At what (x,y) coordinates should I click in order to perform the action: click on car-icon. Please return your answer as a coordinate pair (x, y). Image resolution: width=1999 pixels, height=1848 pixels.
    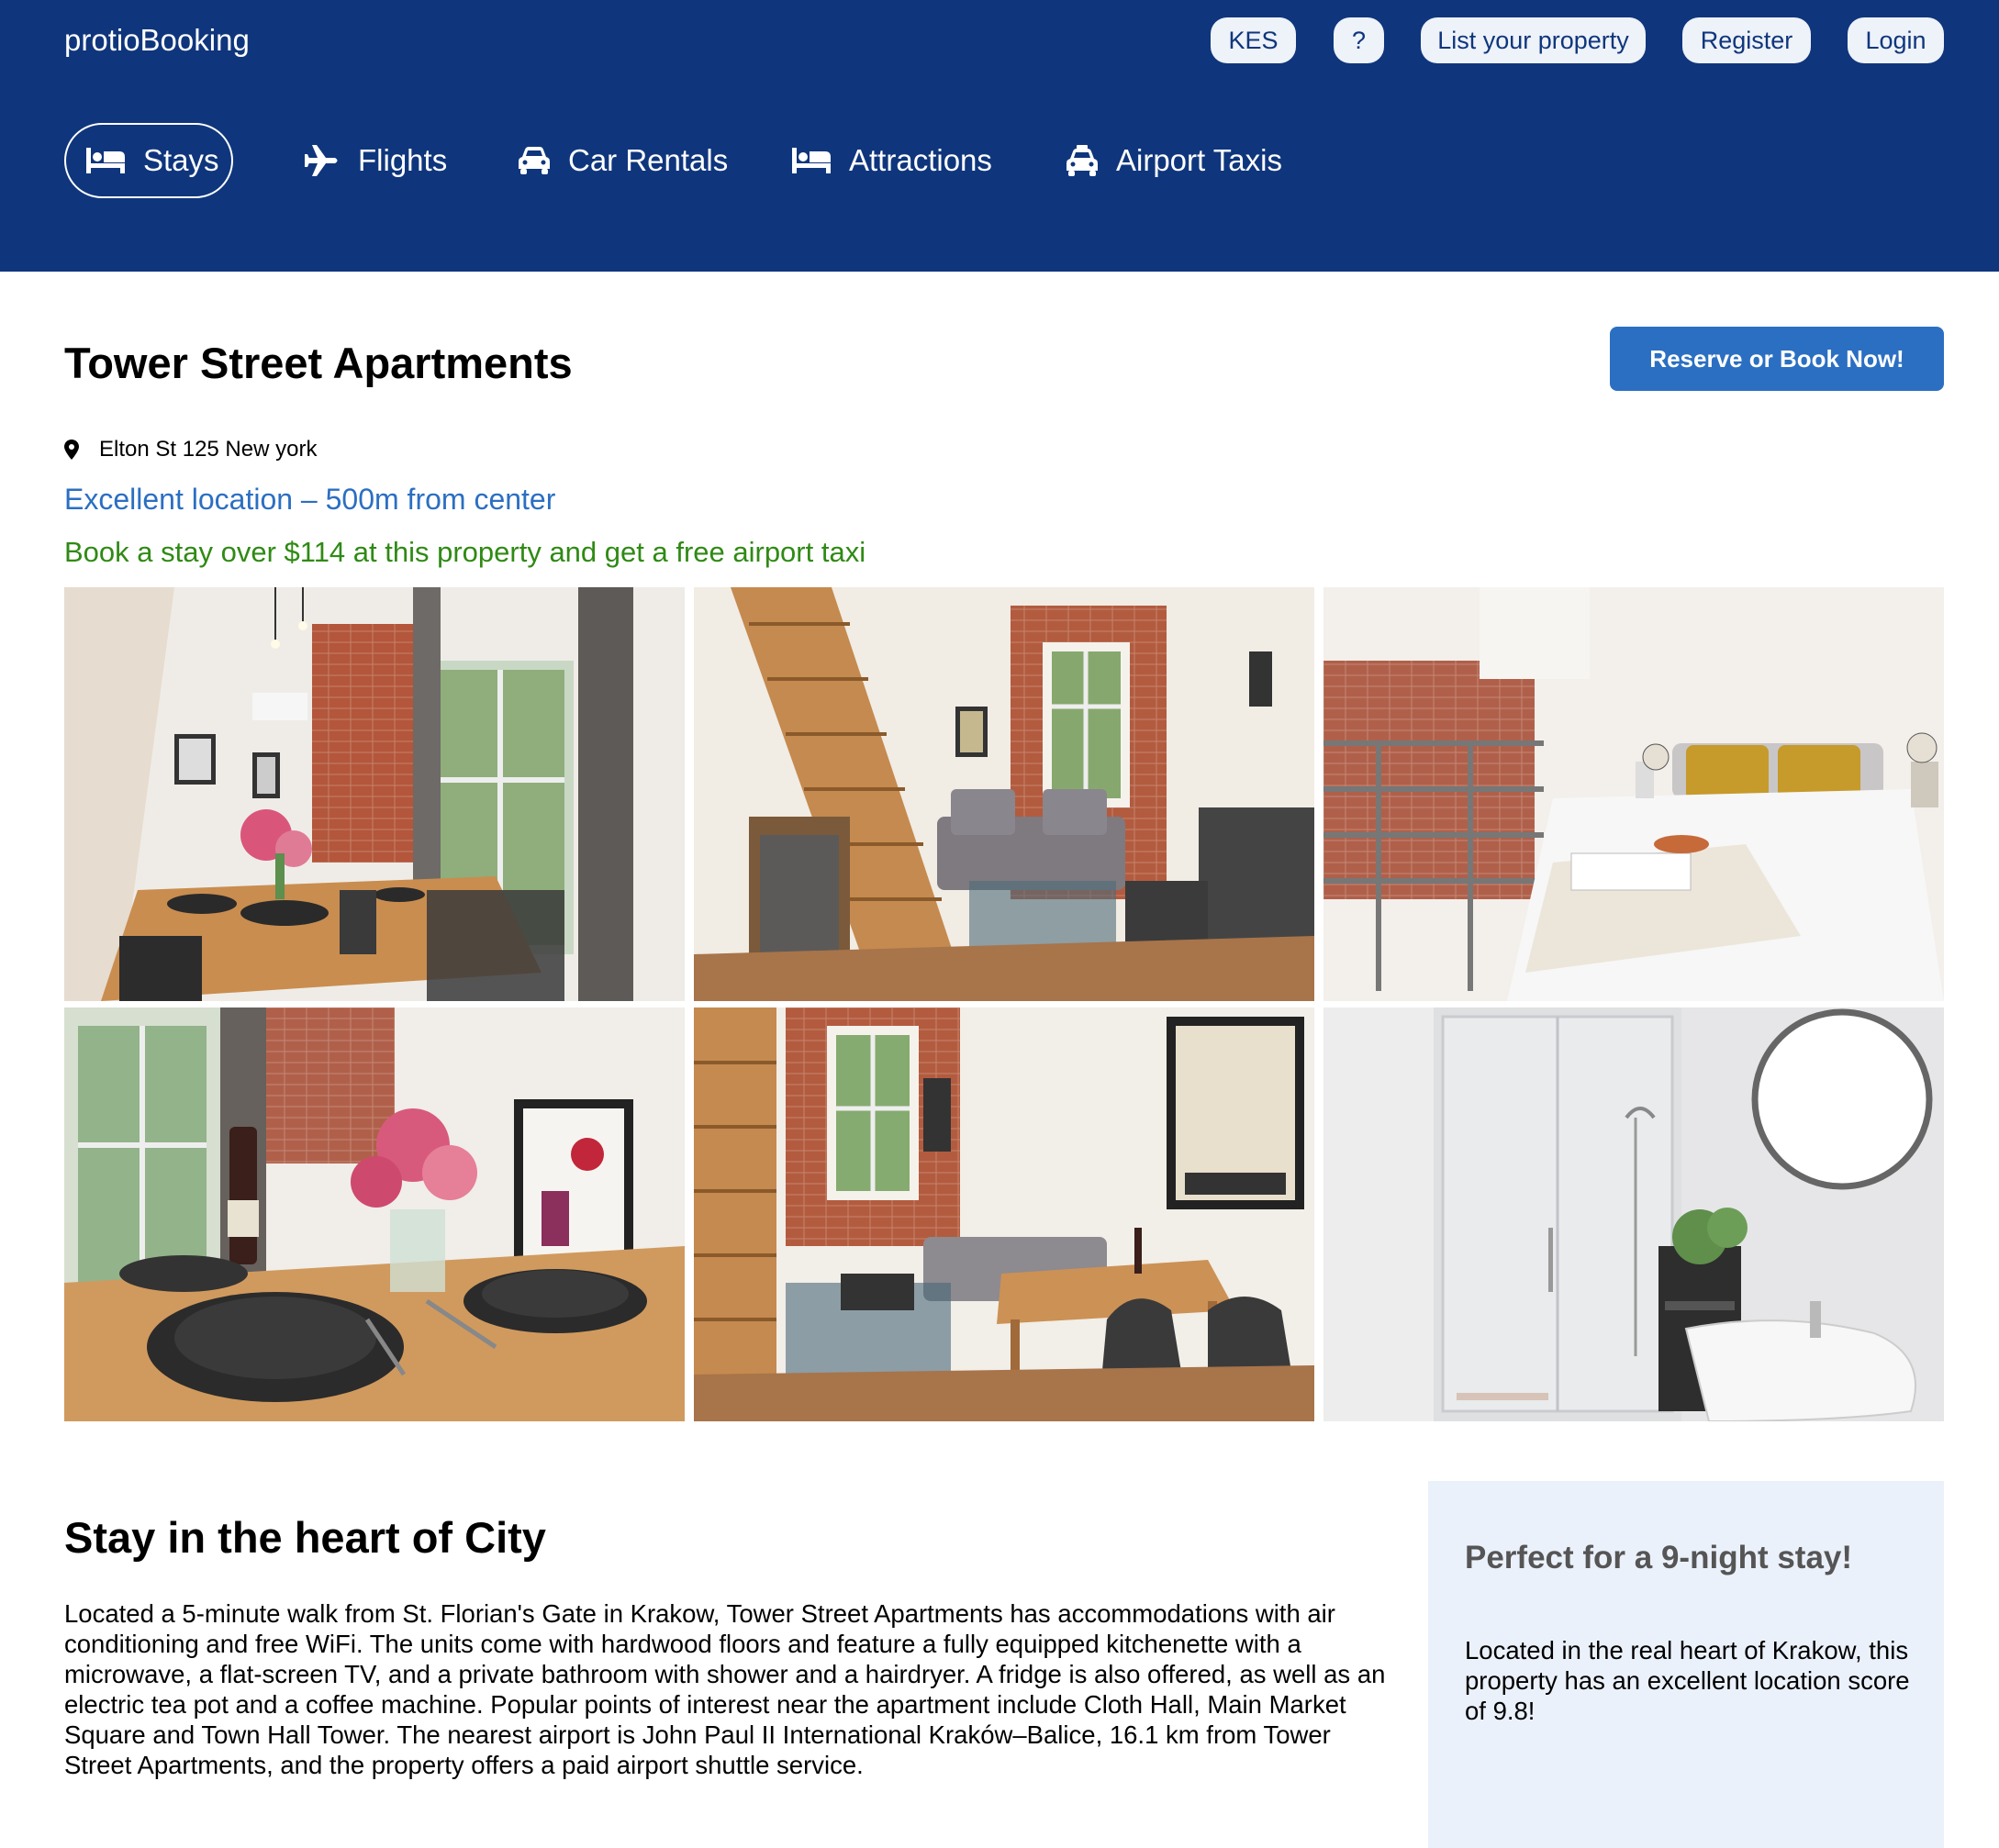
    Looking at the image, I should click on (534, 160).